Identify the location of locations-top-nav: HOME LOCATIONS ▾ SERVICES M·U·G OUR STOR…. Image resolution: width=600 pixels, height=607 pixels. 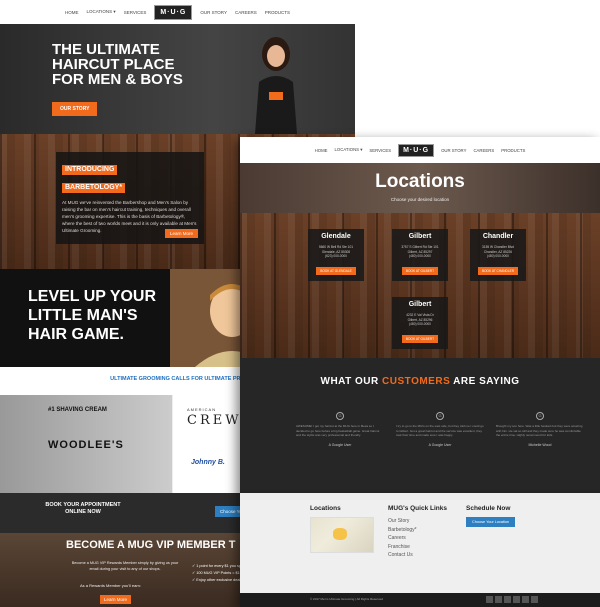
(420, 150).